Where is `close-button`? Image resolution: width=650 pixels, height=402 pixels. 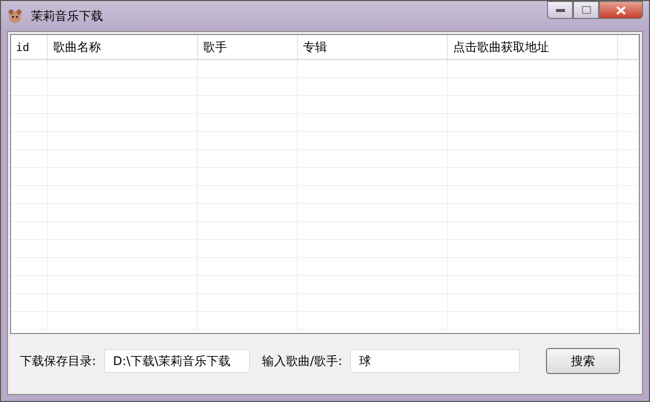
close-button is located at coordinates (621, 10).